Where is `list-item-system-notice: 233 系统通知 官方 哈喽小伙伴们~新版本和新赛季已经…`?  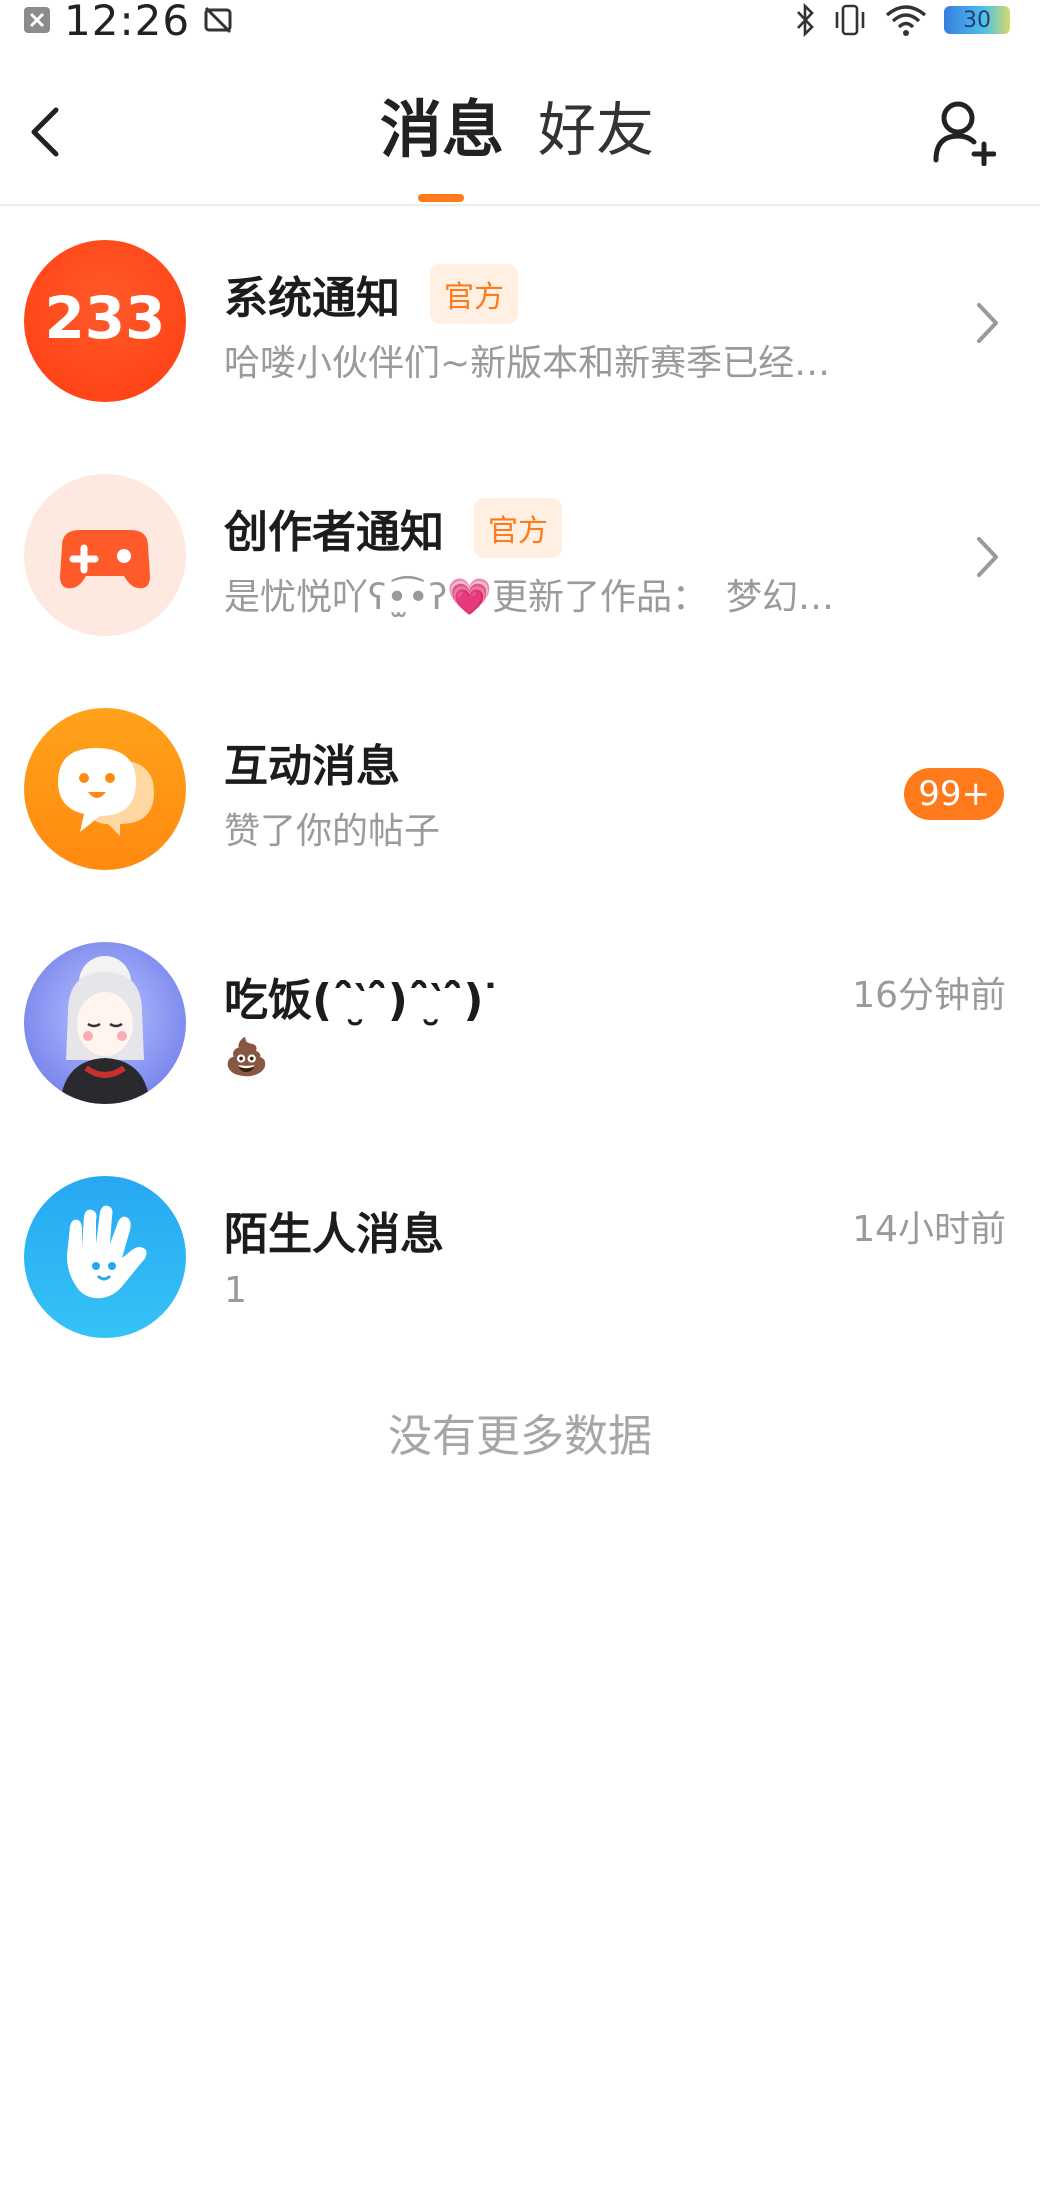
list-item-system-notice: 233 系统通知 官方 哈喽小伙伴们~新版本和新赛季已经… is located at coordinates (520, 323).